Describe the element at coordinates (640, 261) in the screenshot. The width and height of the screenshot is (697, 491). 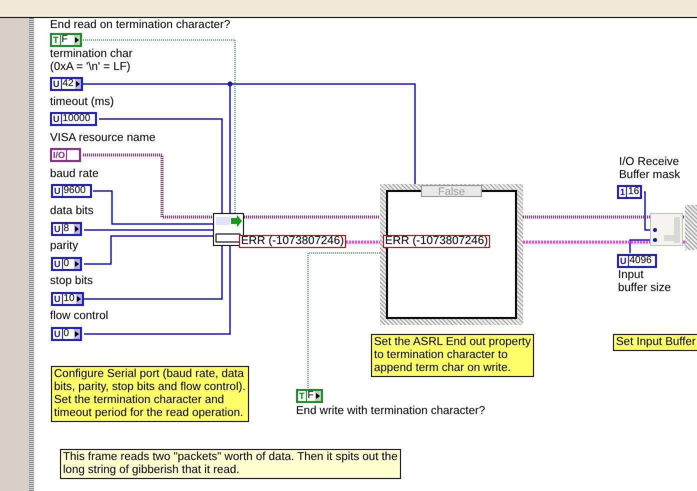
I see `constant-value: 4096` at that location.